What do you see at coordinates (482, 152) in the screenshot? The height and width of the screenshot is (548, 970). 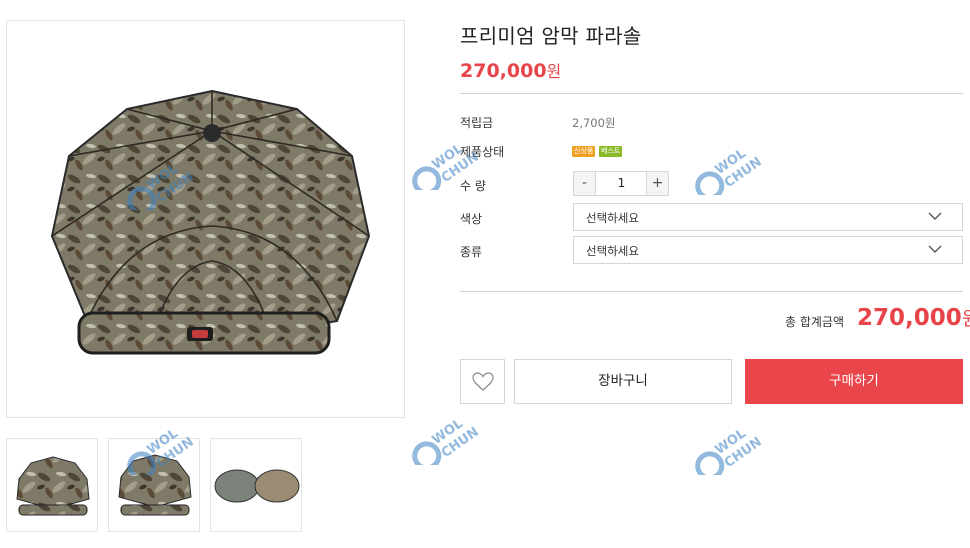 I see `status-label: 제품상태` at bounding box center [482, 152].